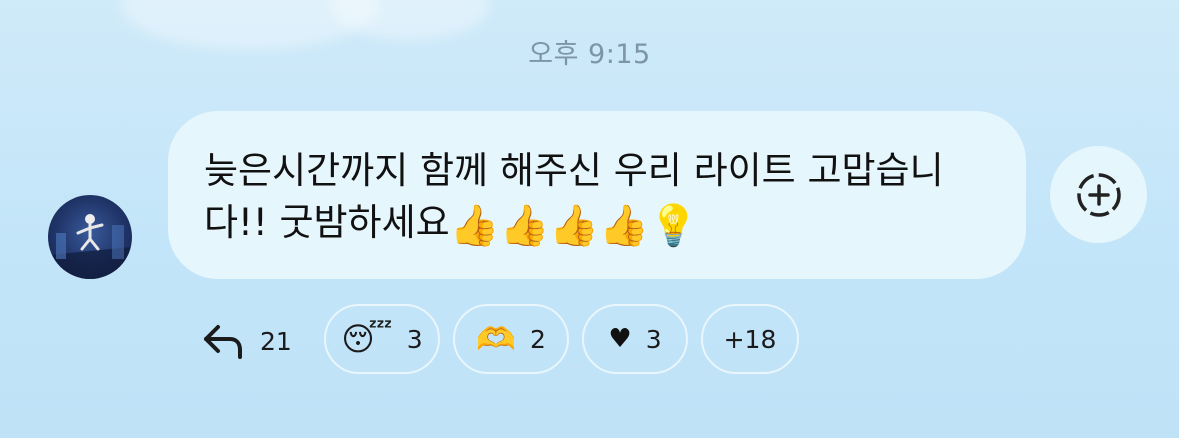  Describe the element at coordinates (496, 339) in the screenshot. I see `heart-hands-emoji: 🫶` at that location.